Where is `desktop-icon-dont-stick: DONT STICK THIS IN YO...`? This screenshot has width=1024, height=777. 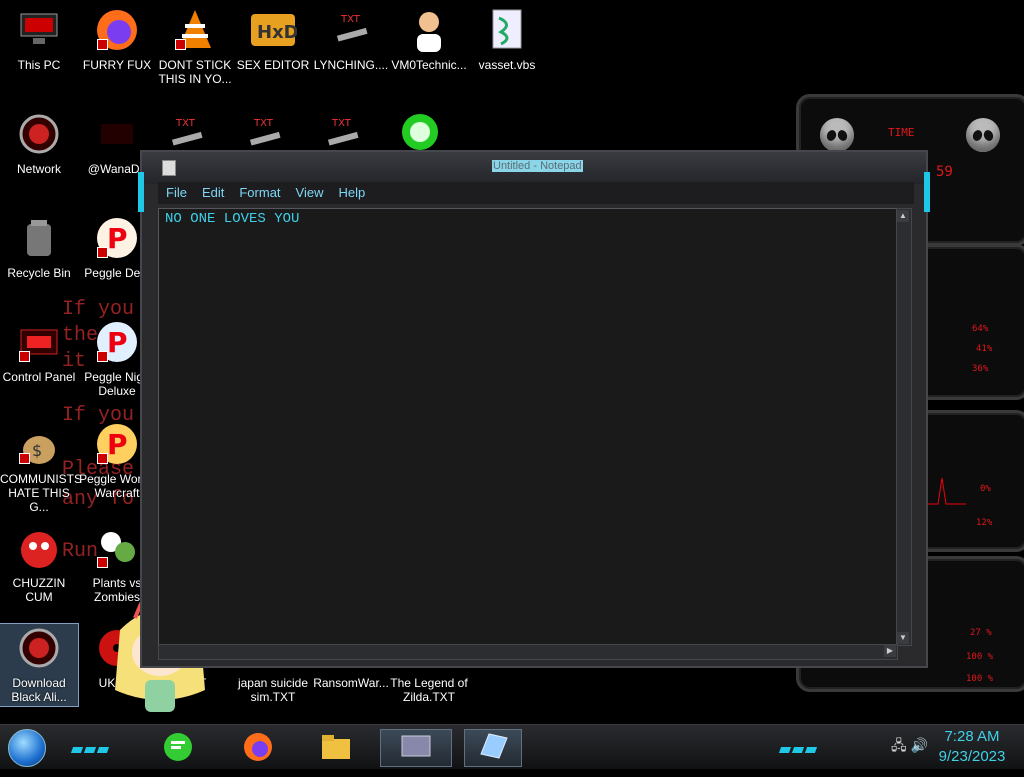
desktop-icon-dont-stick: DONT STICK THIS IN YO... is located at coordinates (195, 46).